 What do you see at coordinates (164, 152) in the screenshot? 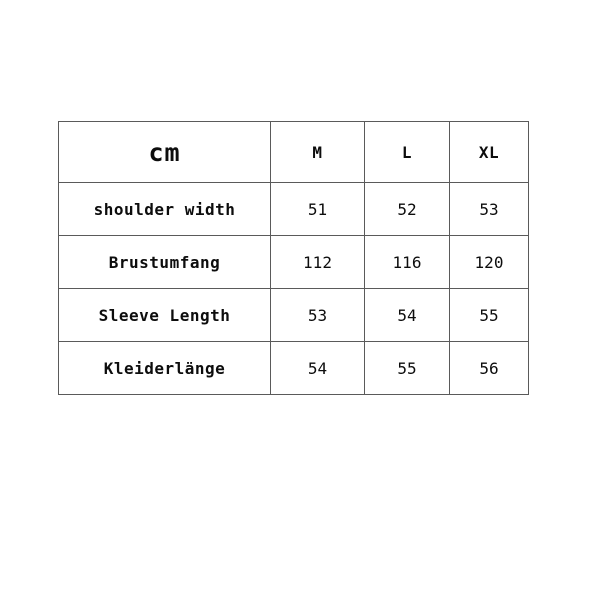
I see `unit-header-cell: cm` at bounding box center [164, 152].